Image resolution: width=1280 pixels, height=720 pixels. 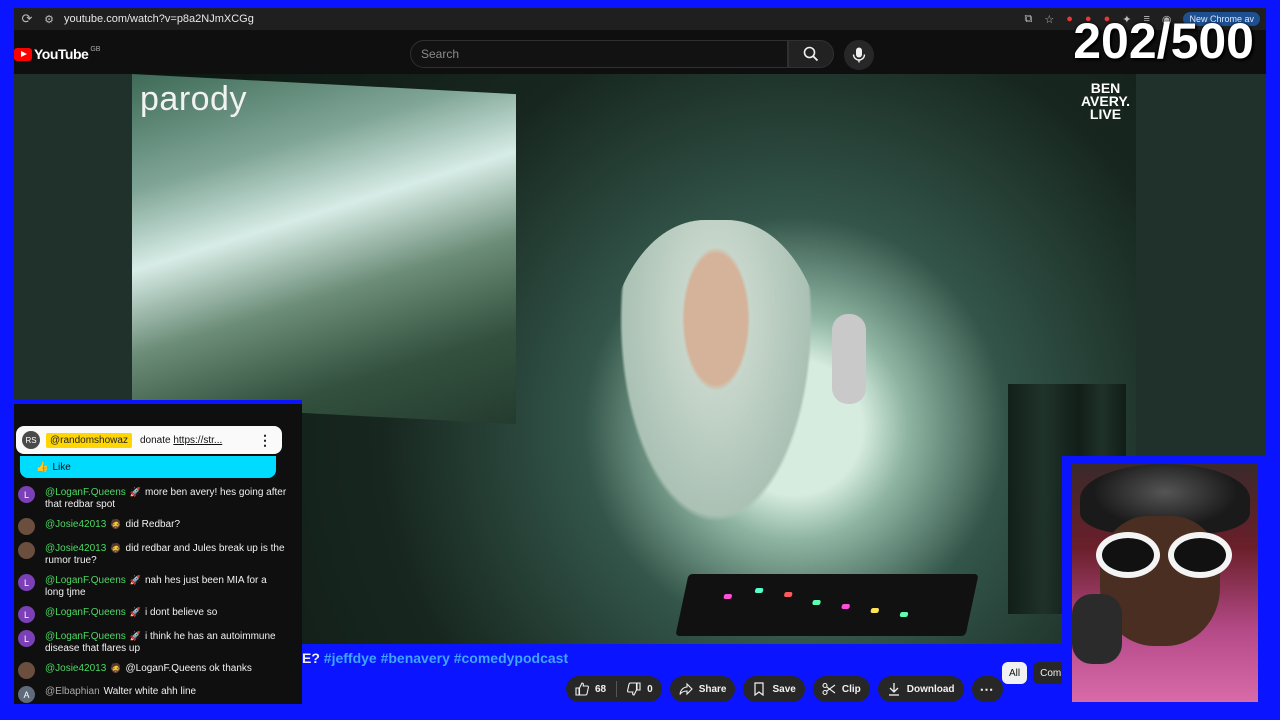 I want to click on bookmark-star-icon: ☆, so click(x=1049, y=19).